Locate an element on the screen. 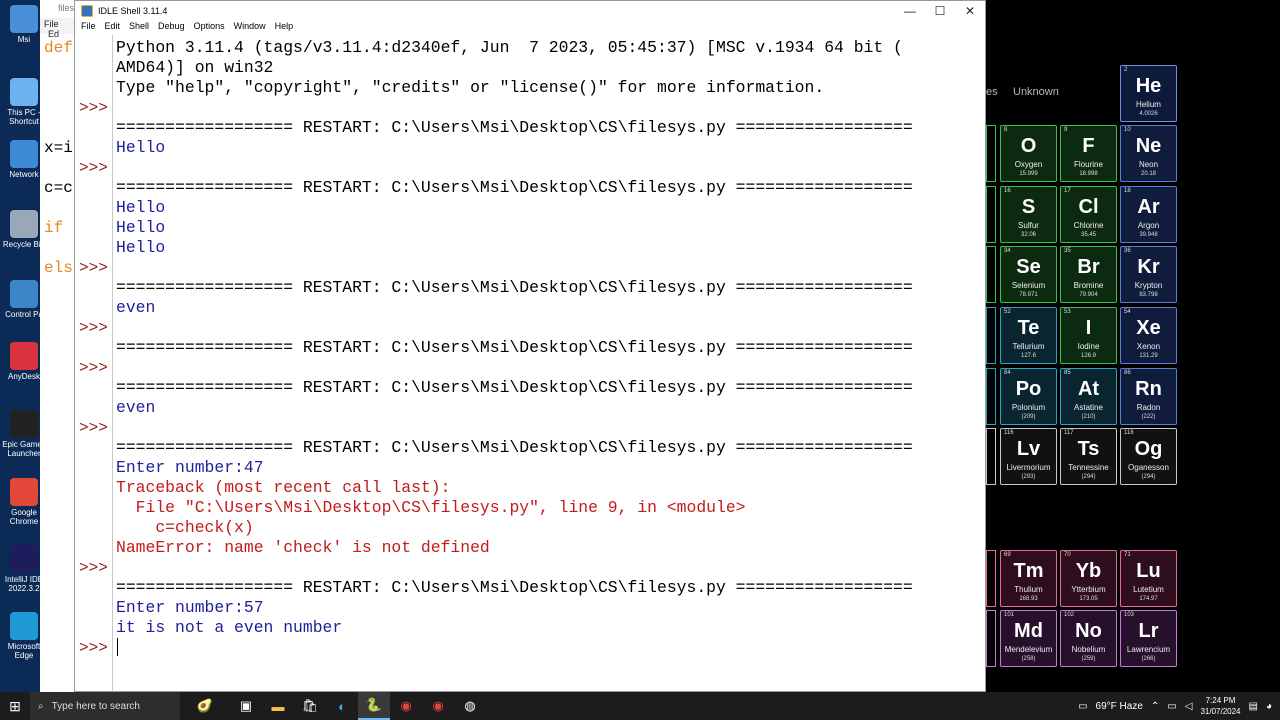 The image size is (1280, 720). element-cell: 35 Br Bromine 79.904 is located at coordinates (1088, 274).